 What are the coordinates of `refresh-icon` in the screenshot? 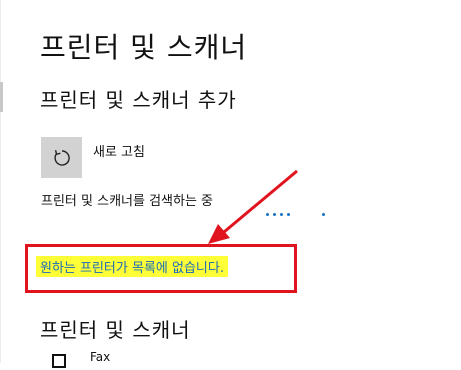 It's located at (61, 157).